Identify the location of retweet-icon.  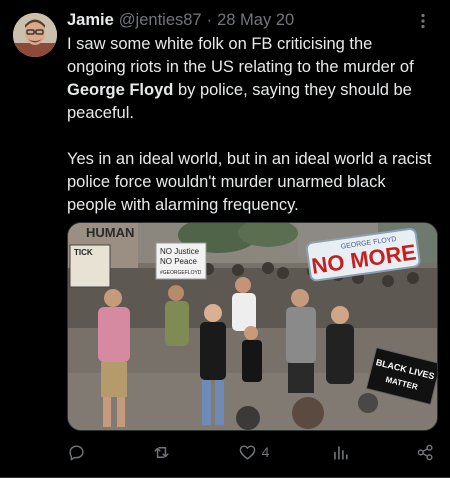
(161, 452).